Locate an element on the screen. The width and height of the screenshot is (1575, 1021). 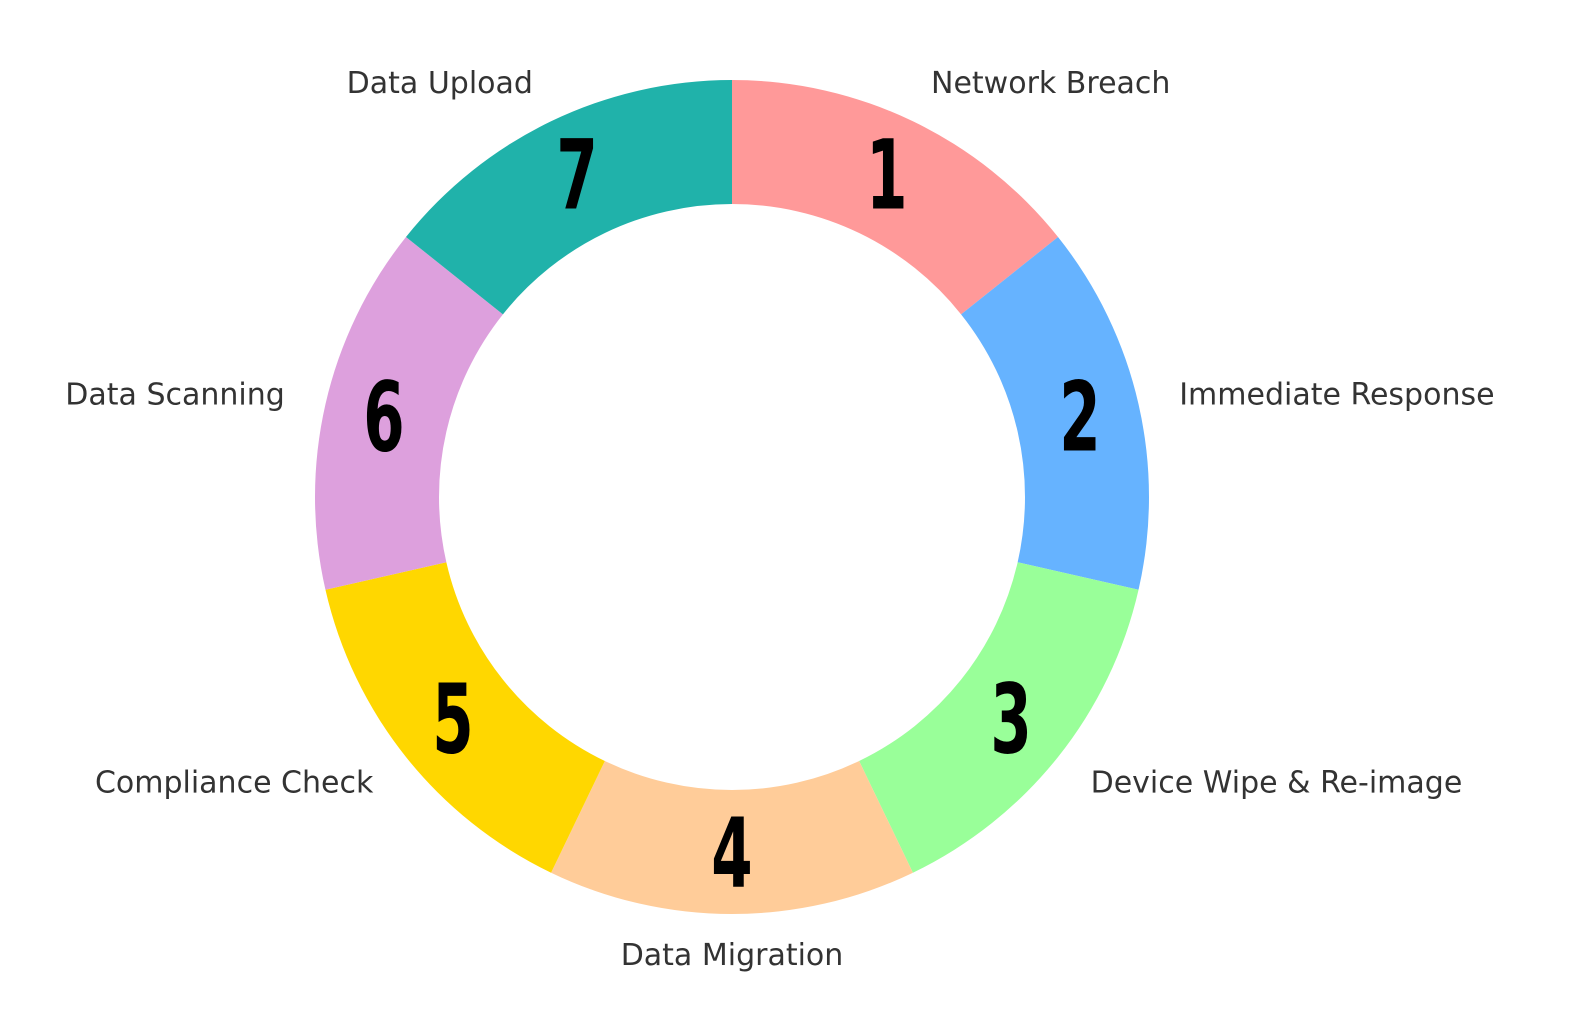
slice-category-label: Data Scanning is located at coordinates (175, 394).